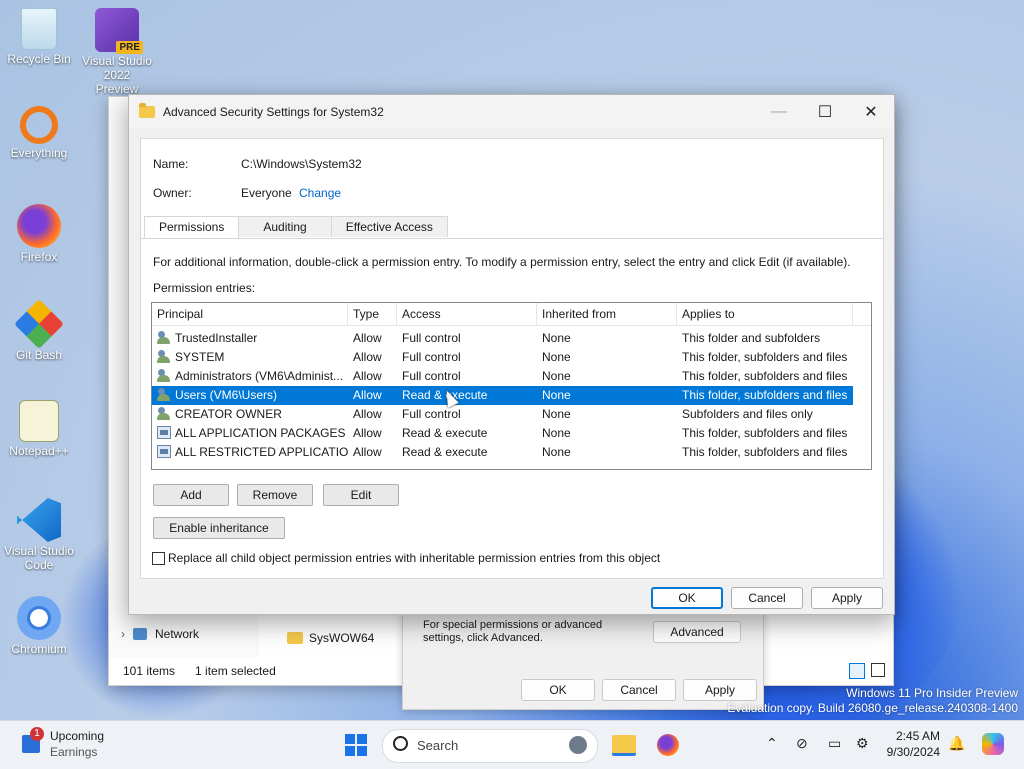  Describe the element at coordinates (767, 598) in the screenshot. I see `cancel-button: Cancel` at that location.